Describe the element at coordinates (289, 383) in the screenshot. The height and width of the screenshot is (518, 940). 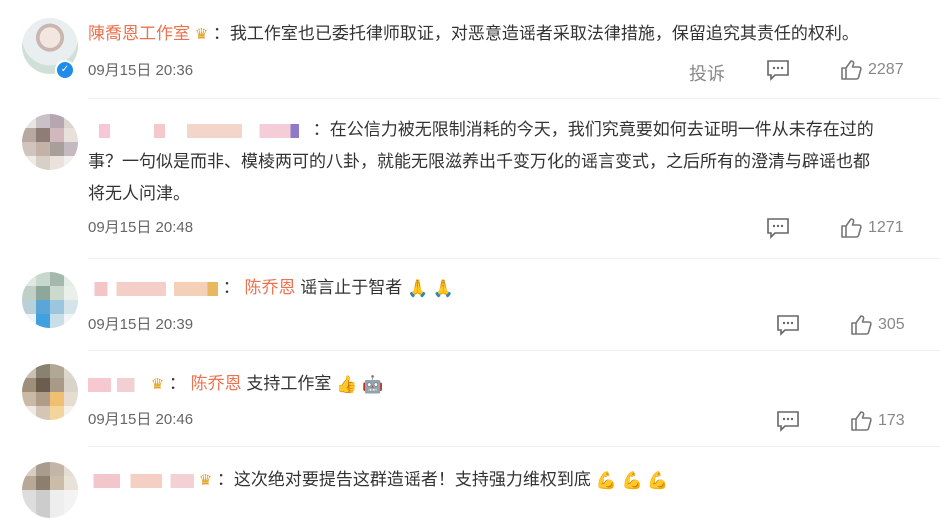
I see `comment-text: 支持工作室` at that location.